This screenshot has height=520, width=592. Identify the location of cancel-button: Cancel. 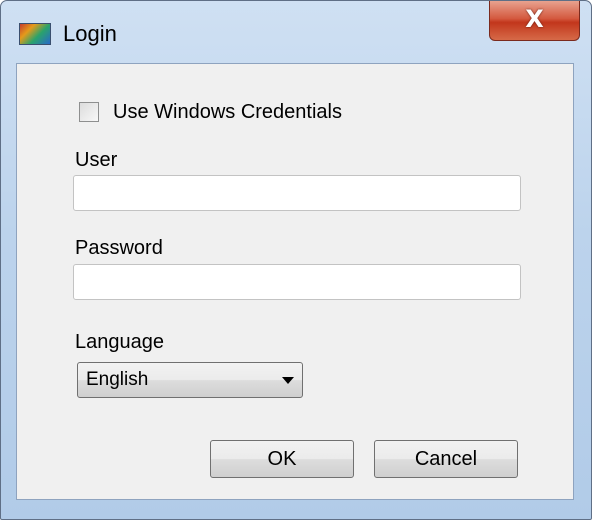
(446, 459).